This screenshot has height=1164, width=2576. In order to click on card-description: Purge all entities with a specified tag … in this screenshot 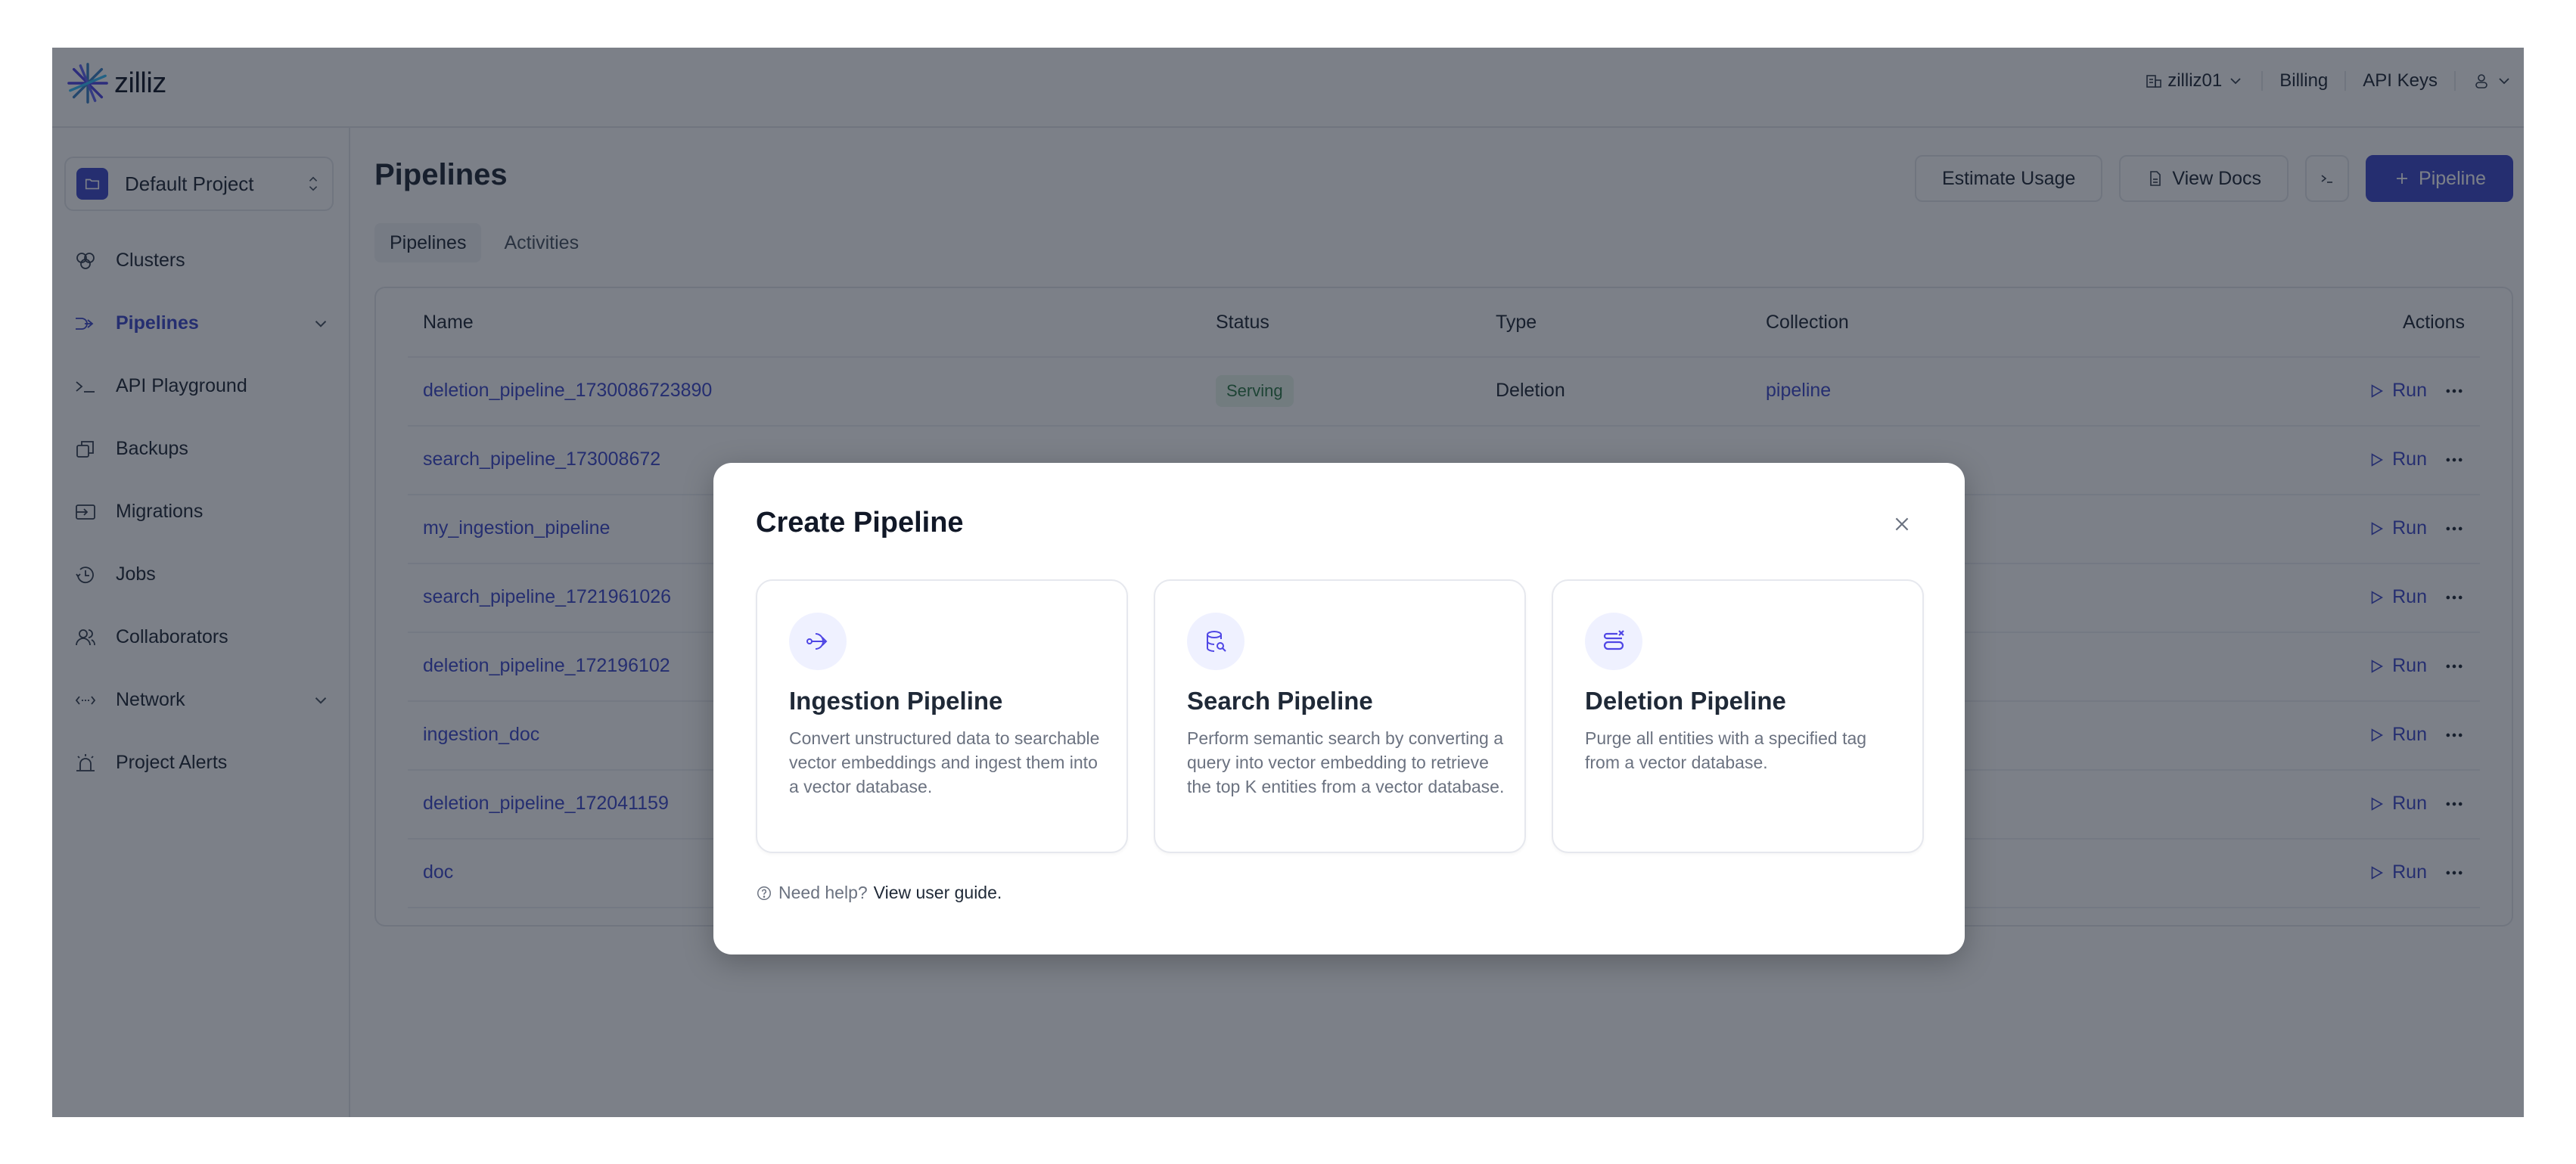, I will do `click(1726, 750)`.